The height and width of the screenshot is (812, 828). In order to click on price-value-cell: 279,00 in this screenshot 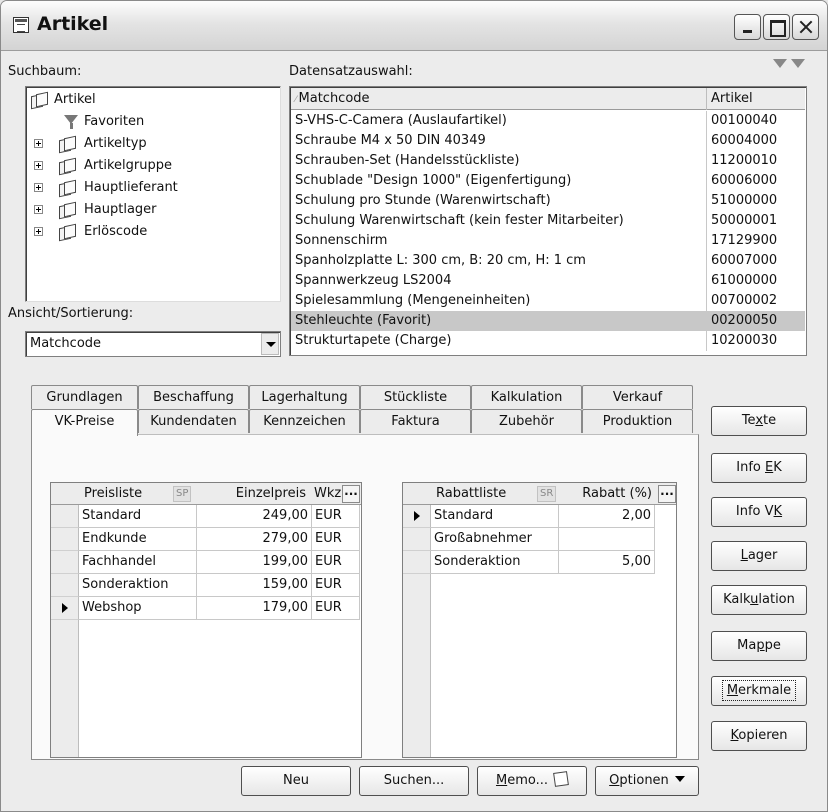, I will do `click(254, 539)`.